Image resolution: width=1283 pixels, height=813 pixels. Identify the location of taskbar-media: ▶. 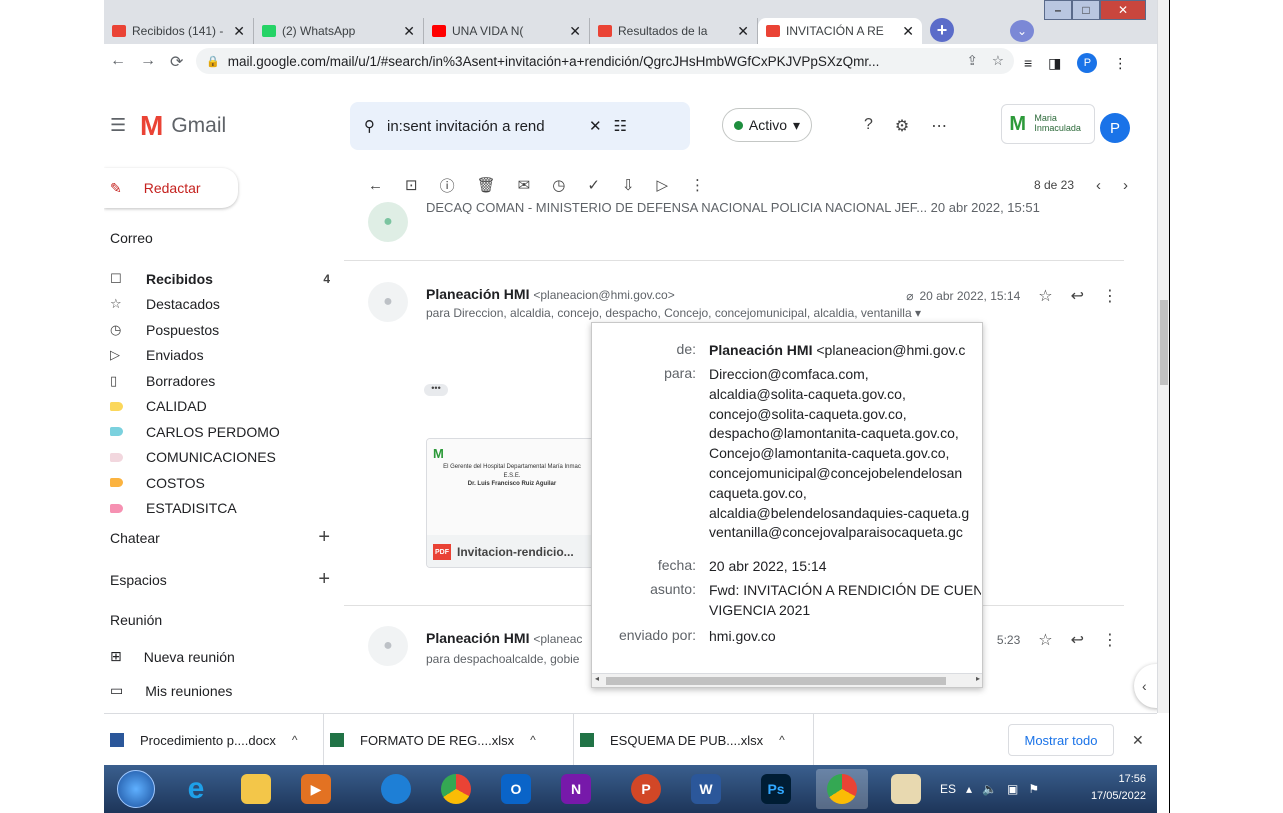
(316, 789).